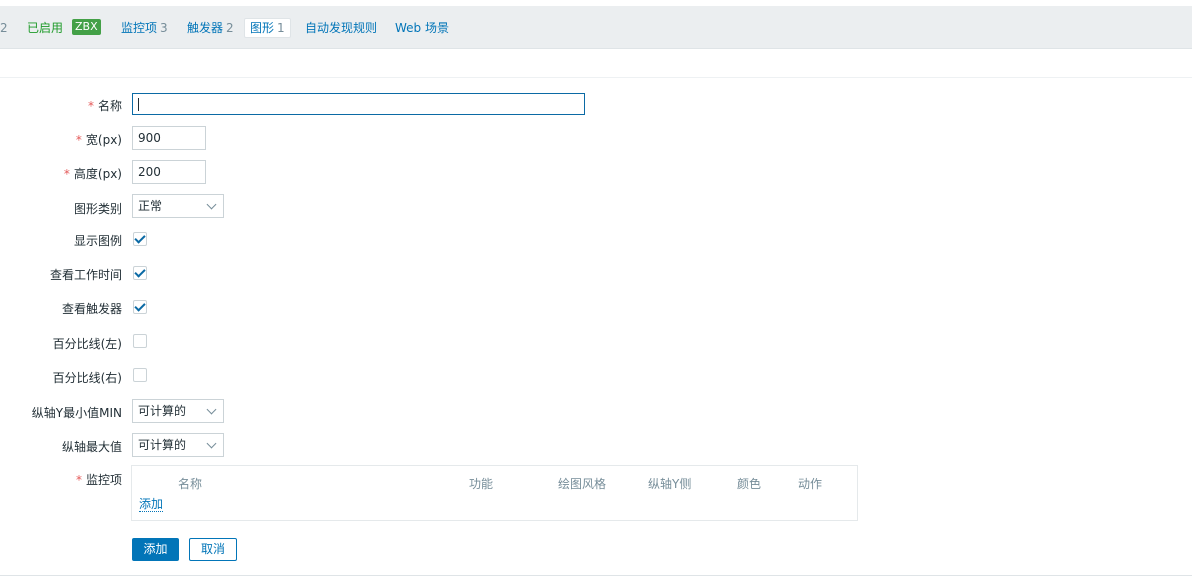 Image resolution: width=1192 pixels, height=577 pixels. Describe the element at coordinates (139, 28) in the screenshot. I see `nav-items-label: 监控项` at that location.